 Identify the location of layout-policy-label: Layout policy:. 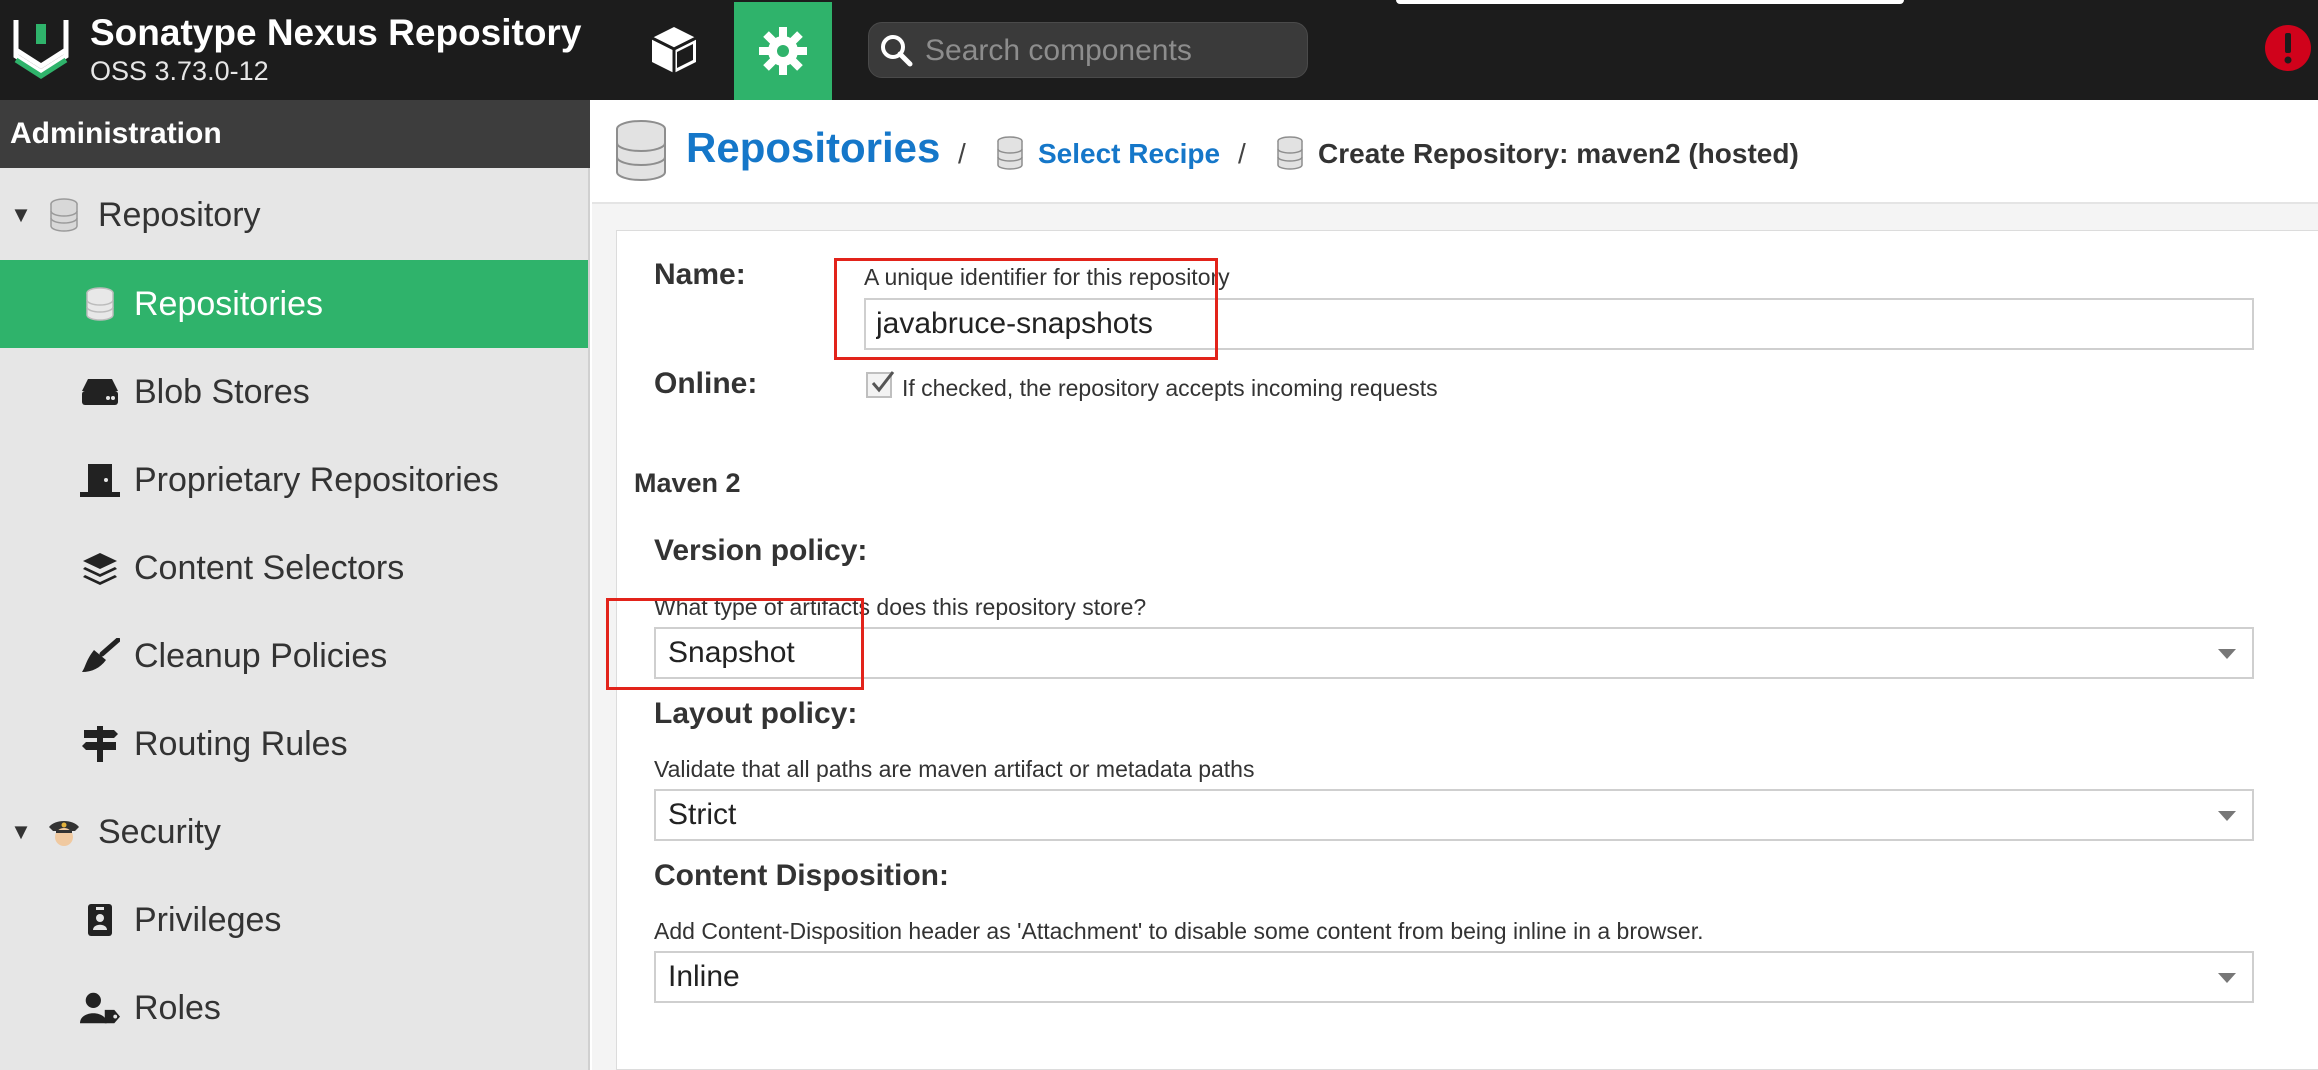
(756, 713).